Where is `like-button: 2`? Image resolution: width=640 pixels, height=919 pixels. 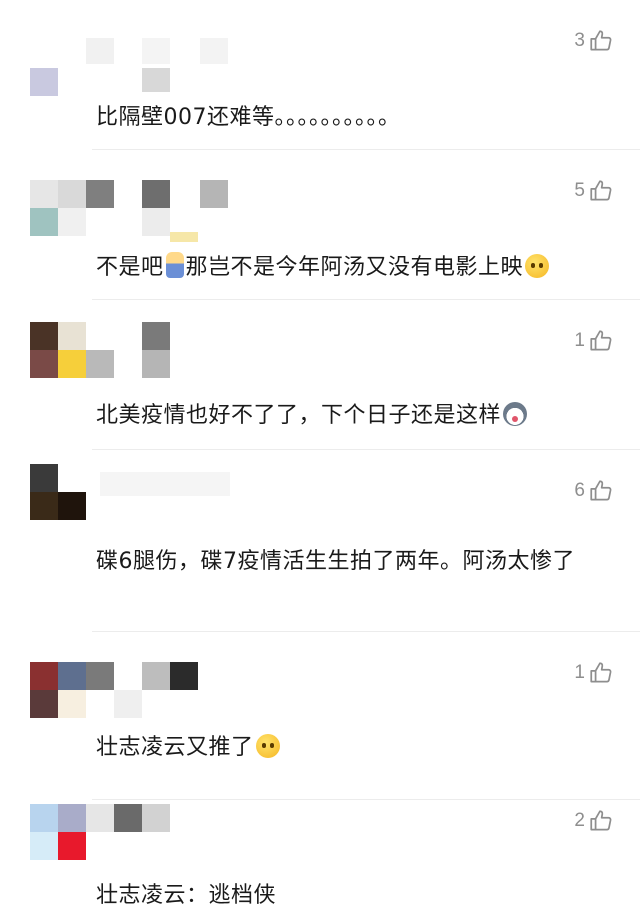 like-button: 2 is located at coordinates (594, 821).